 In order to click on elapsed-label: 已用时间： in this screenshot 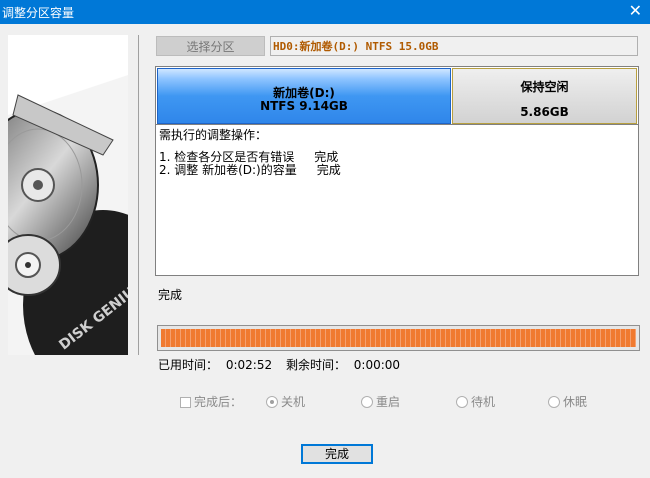, I will do `click(188, 365)`.